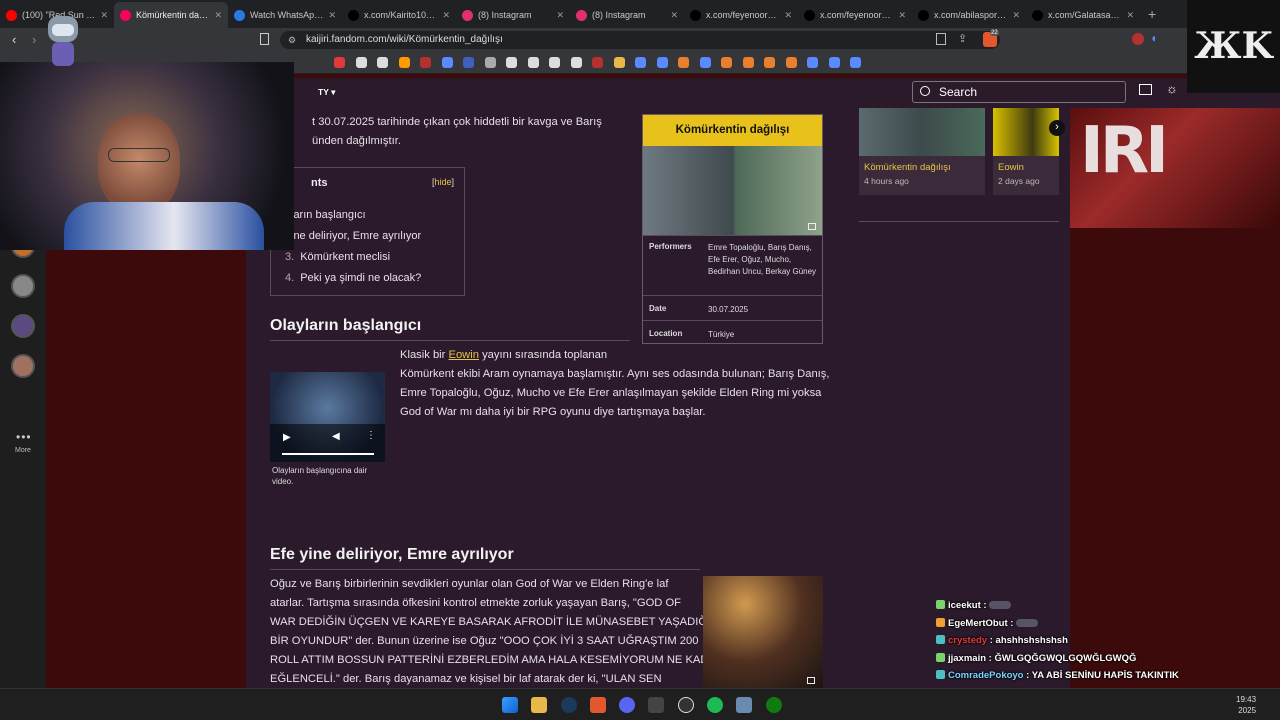 Image resolution: width=1280 pixels, height=720 pixels. What do you see at coordinates (399, 15) in the screenshot?
I see `browser-tab: x.com/Kairito10/status ✕` at bounding box center [399, 15].